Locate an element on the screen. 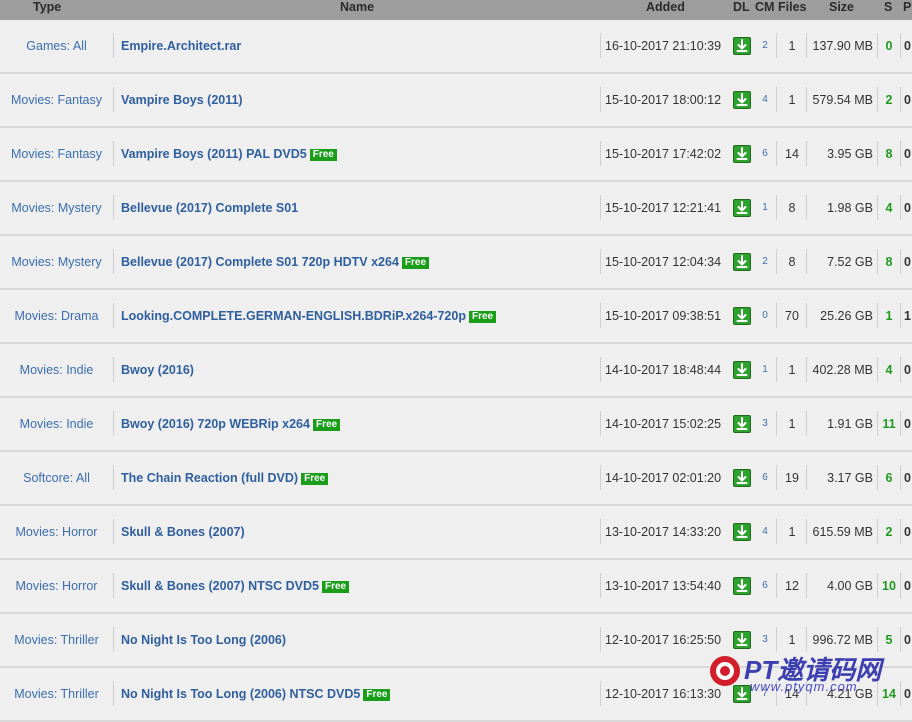 This screenshot has height=722, width=912. torrent-name-link: Bellevue (2017) Complete S01 is located at coordinates (209, 208).